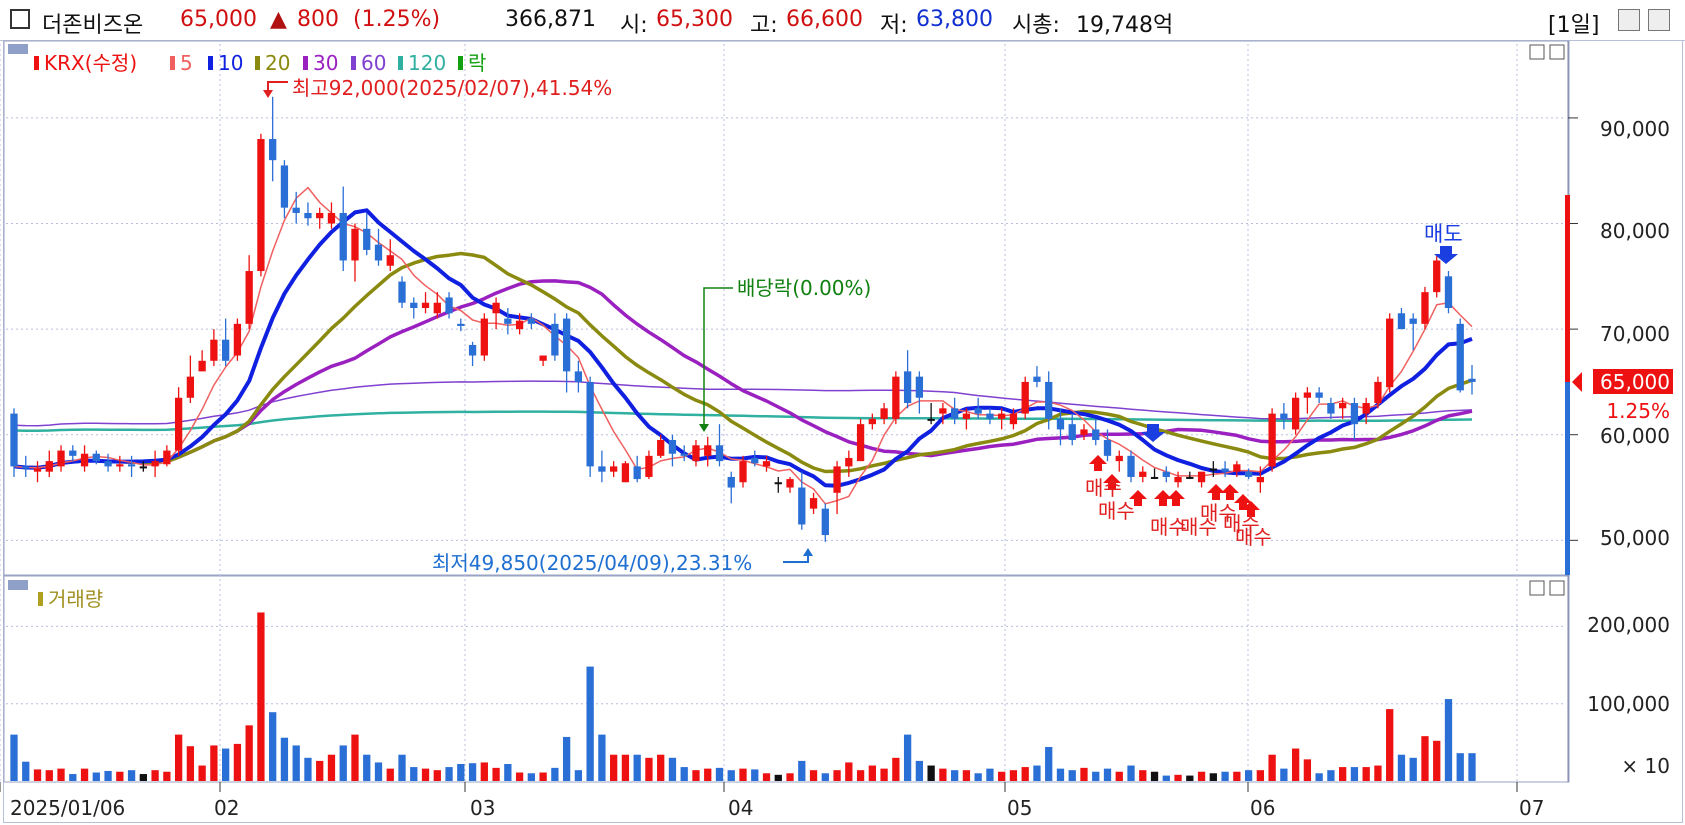 The width and height of the screenshot is (1685, 825). I want to click on range-bar-down, so click(1567, 478).